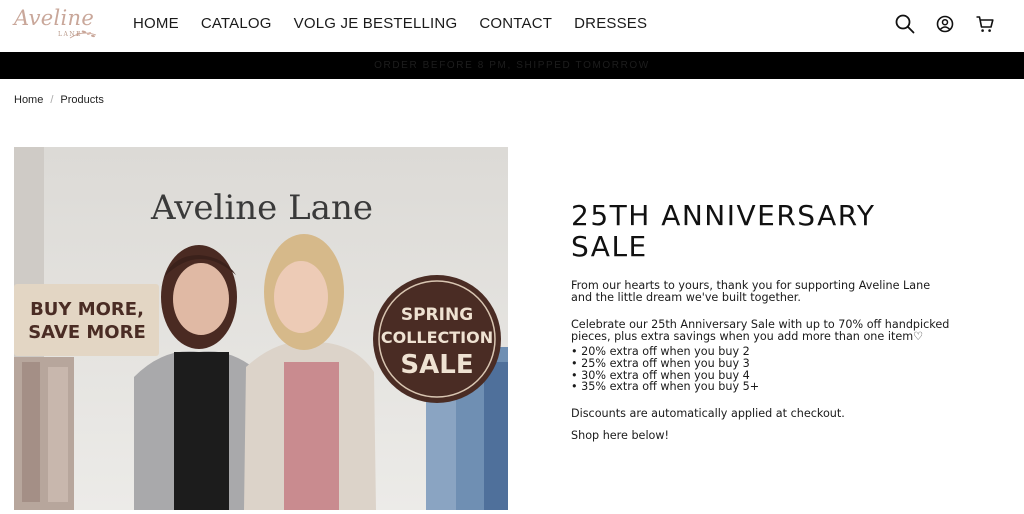 Image resolution: width=1024 pixels, height=514 pixels. Describe the element at coordinates (515, 23) in the screenshot. I see `nav-contact: CONTACT` at that location.